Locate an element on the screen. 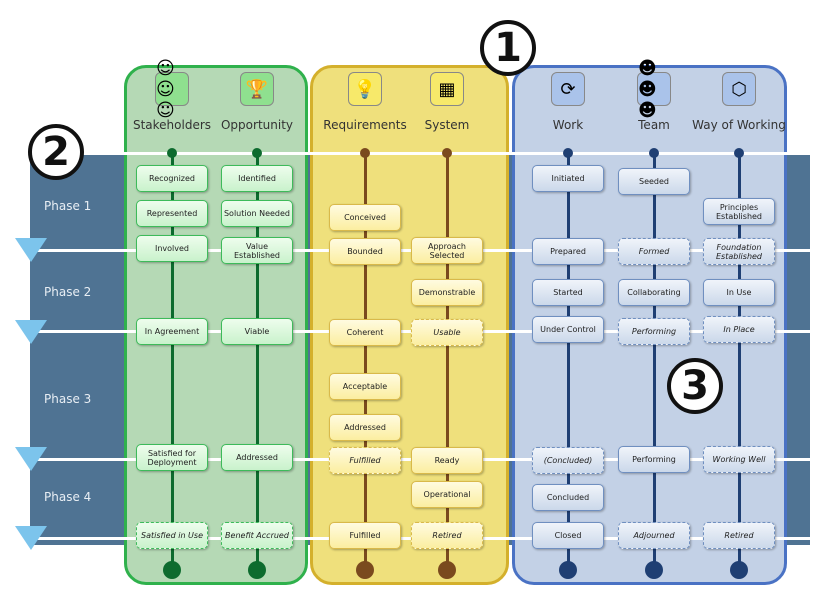 The height and width of the screenshot is (608, 840). state-card: Seeded is located at coordinates (654, 181).